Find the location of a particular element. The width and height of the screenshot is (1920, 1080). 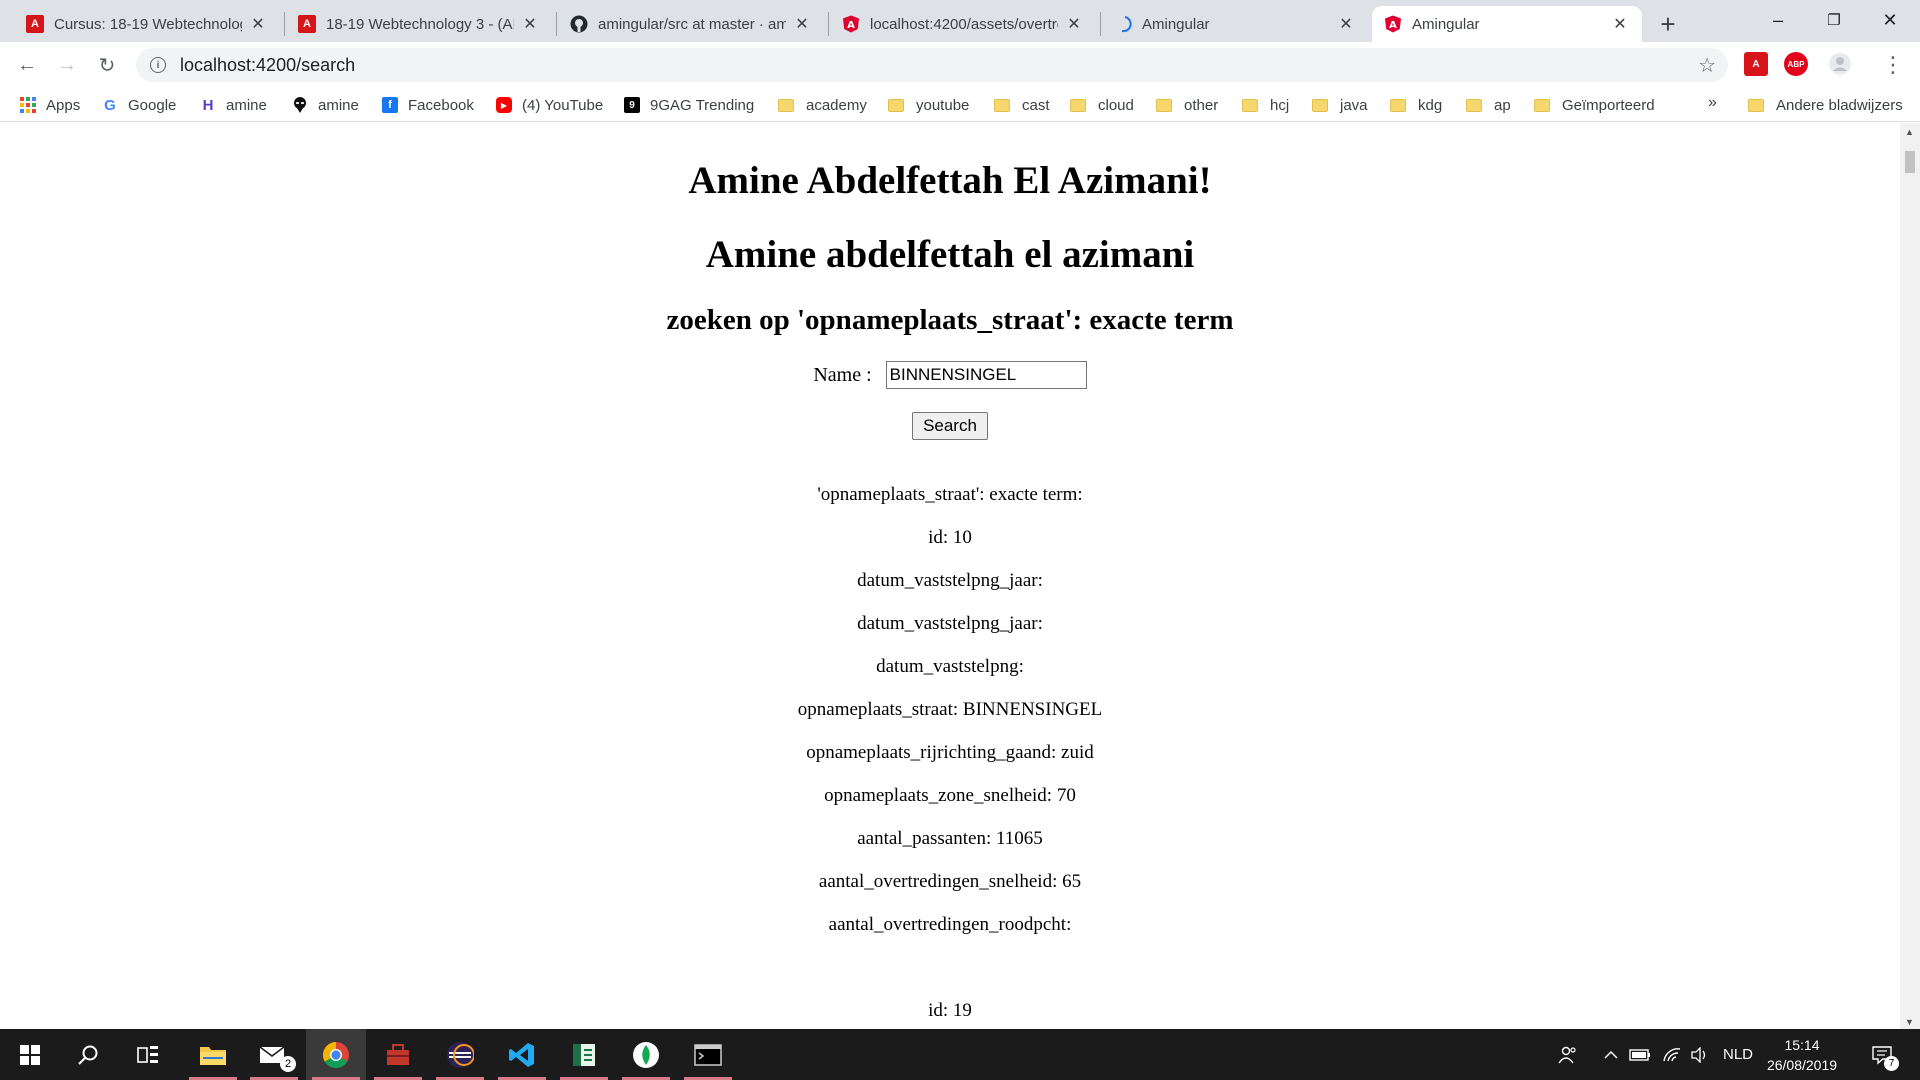

browser-tab: amingular/src at master · ami ✕ is located at coordinates (691, 24).